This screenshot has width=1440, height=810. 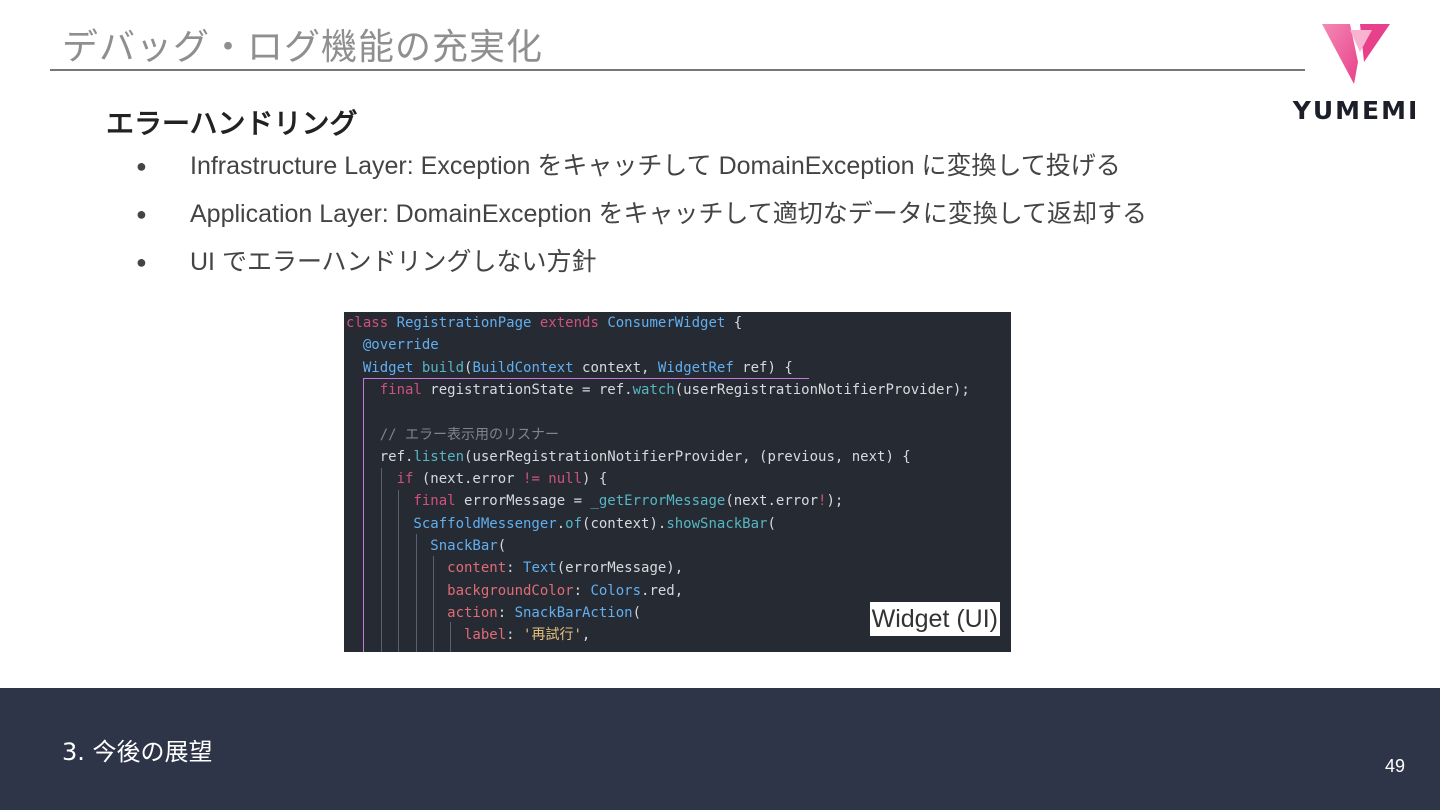 I want to click on code-token: content, so click(x=426, y=568).